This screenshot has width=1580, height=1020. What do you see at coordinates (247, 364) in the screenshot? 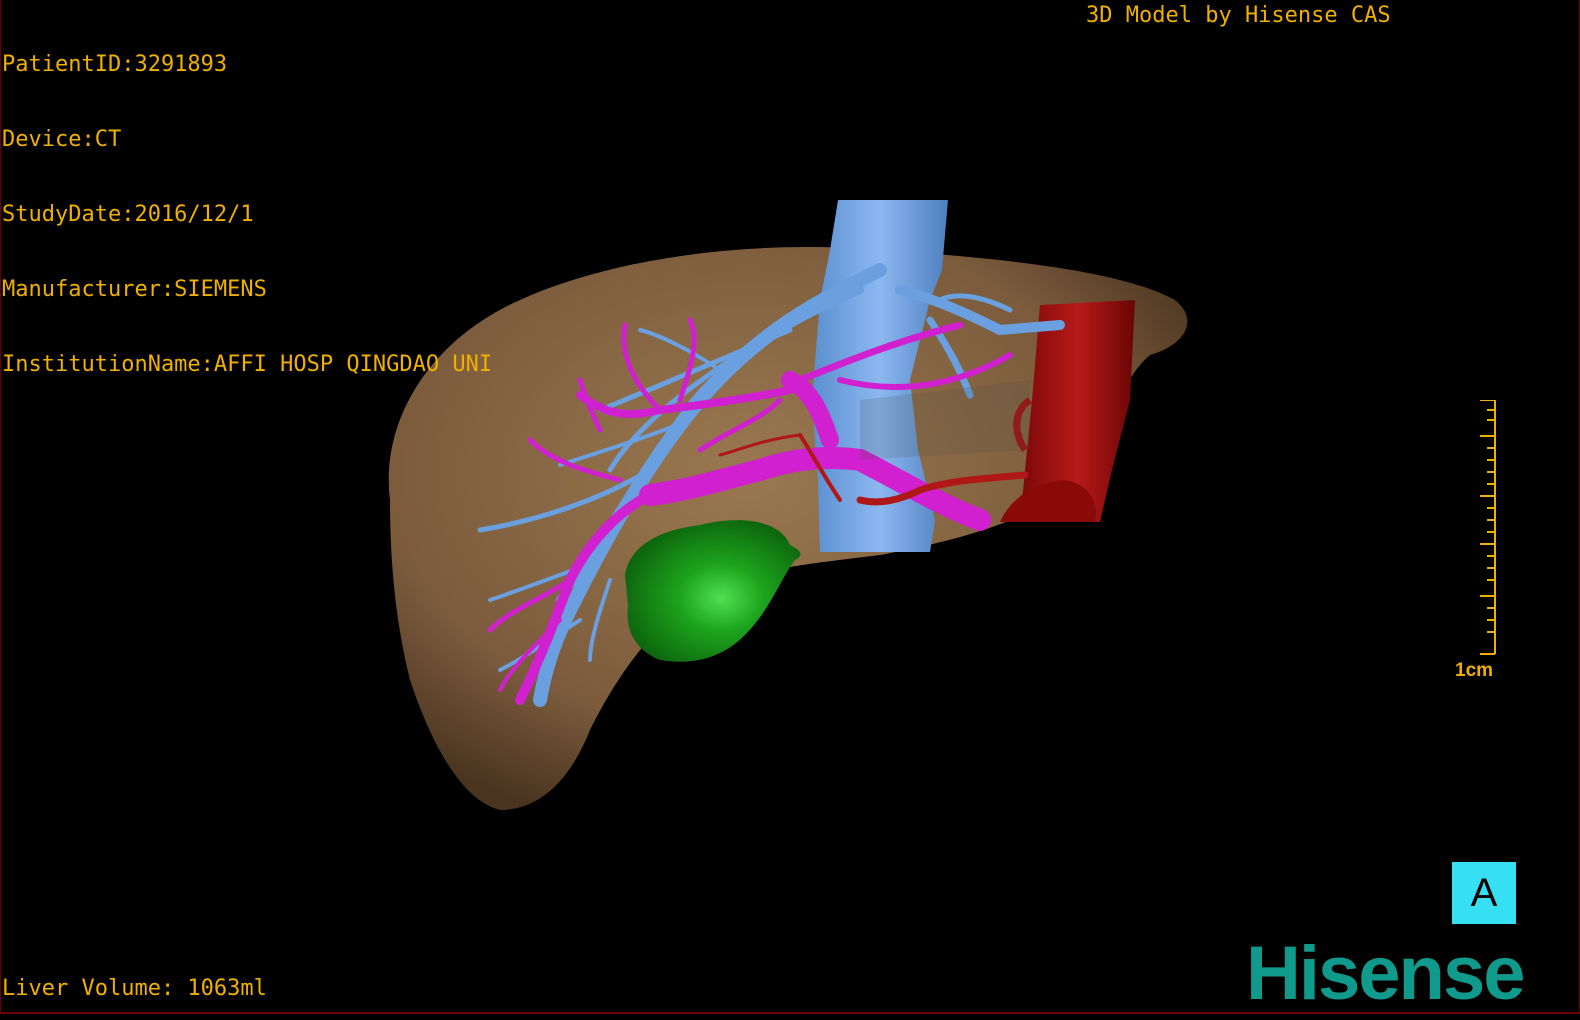
I see `institution-text: InstitutionName:AFFI HOSP QINGDAO UNI` at bounding box center [247, 364].